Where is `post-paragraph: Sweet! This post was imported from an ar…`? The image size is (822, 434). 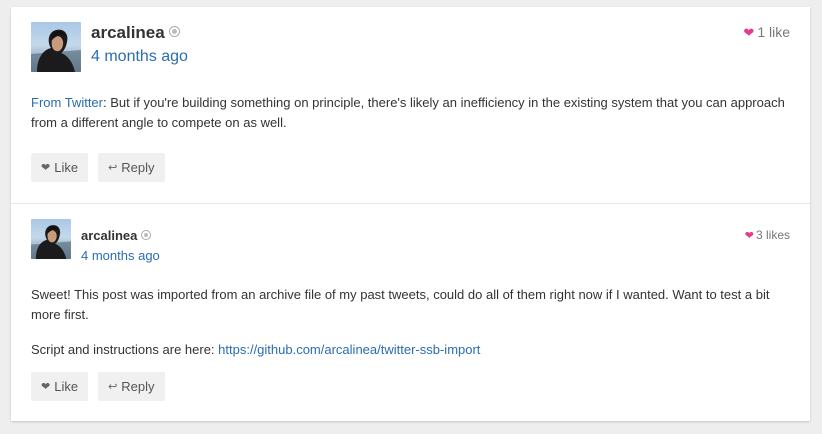 post-paragraph: Sweet! This post was imported from an ar… is located at coordinates (400, 304).